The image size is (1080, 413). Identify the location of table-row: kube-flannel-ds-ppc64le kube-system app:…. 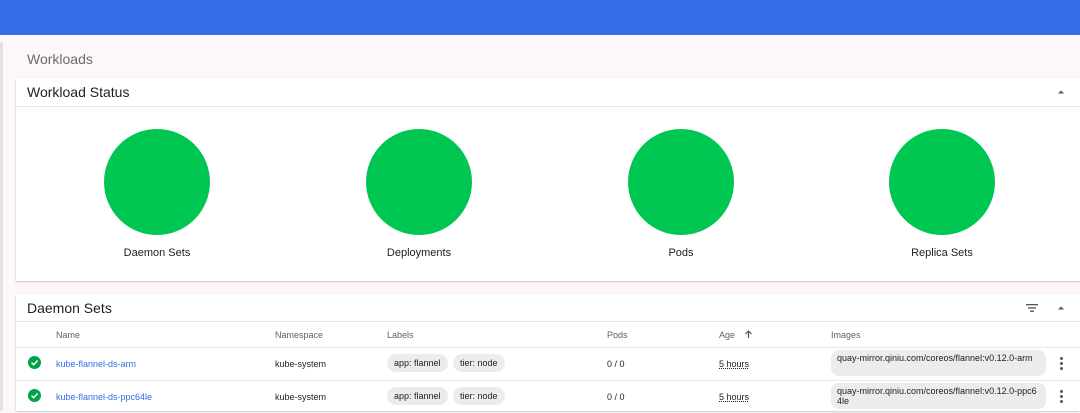
(548, 396).